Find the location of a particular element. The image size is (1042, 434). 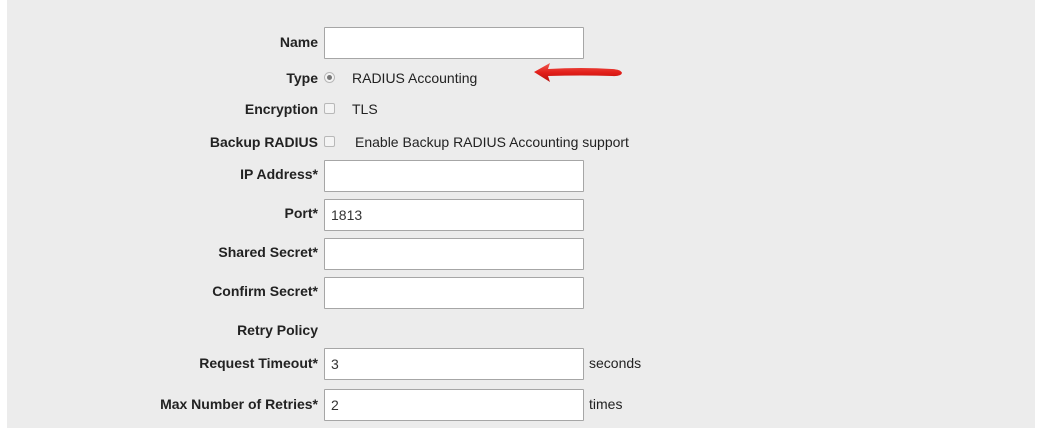

confirm-secret-input is located at coordinates (454, 293).